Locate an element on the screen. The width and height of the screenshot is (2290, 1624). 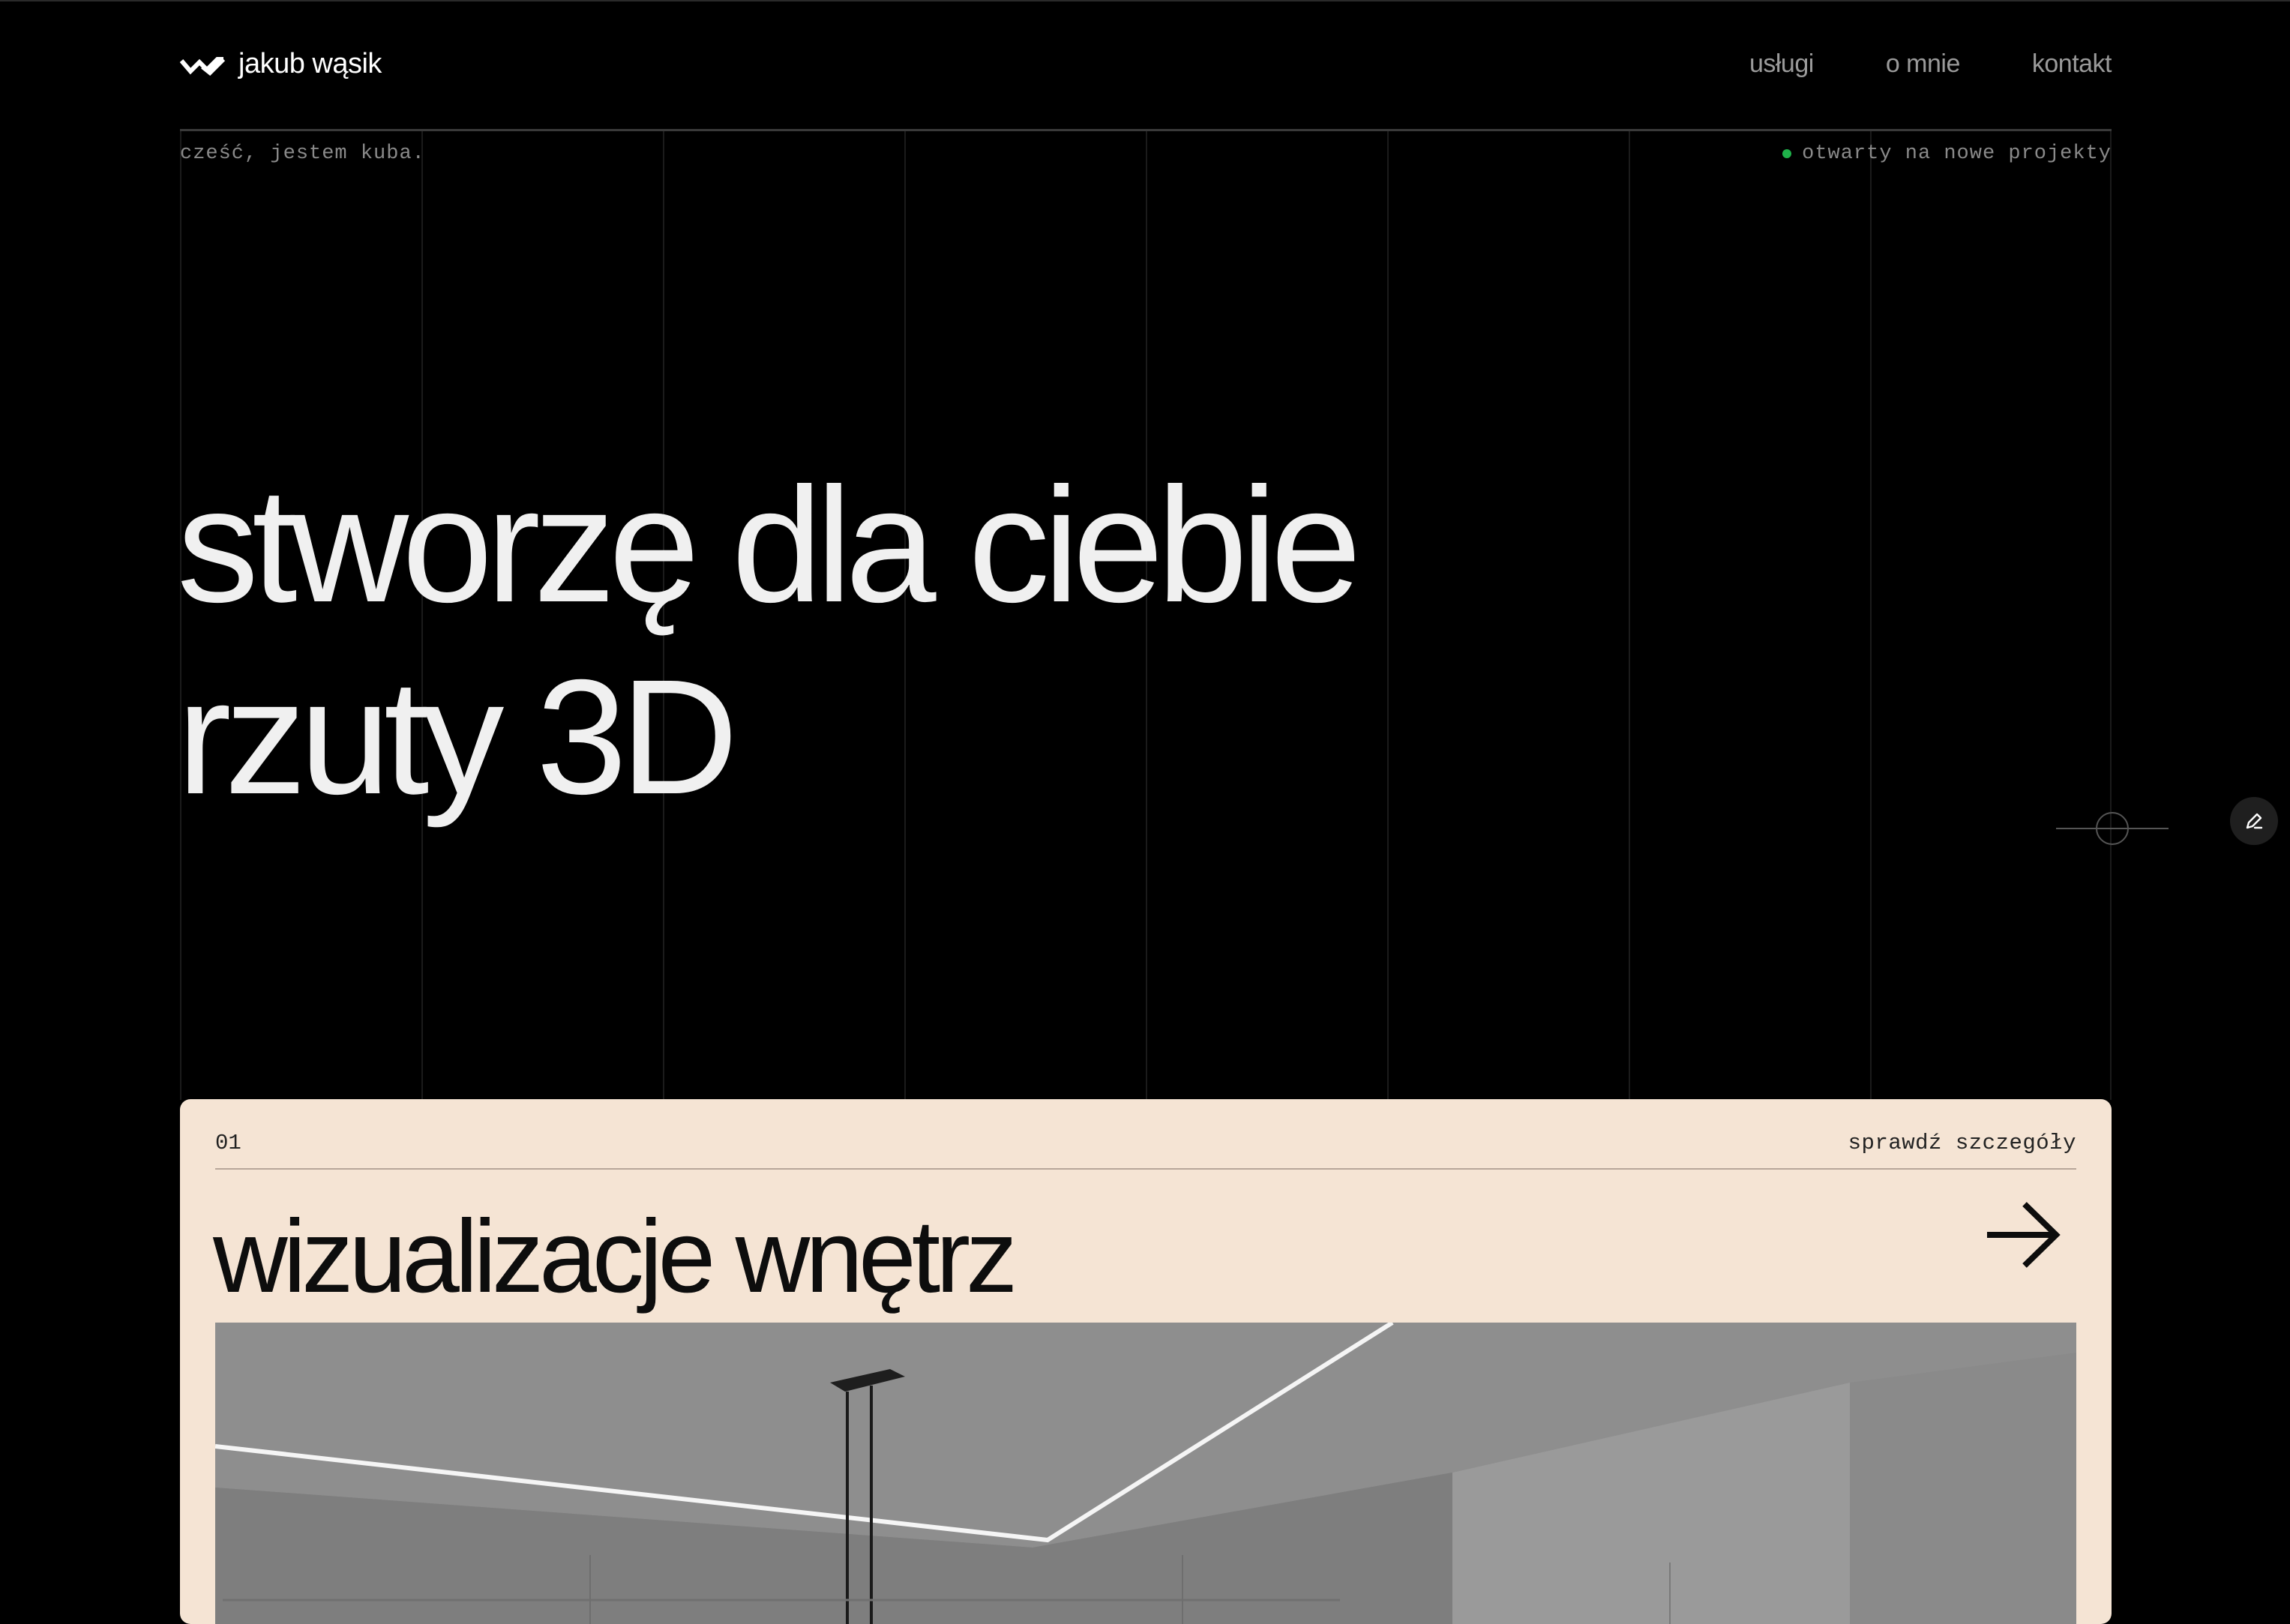
crosshair-icon is located at coordinates (2112, 828).